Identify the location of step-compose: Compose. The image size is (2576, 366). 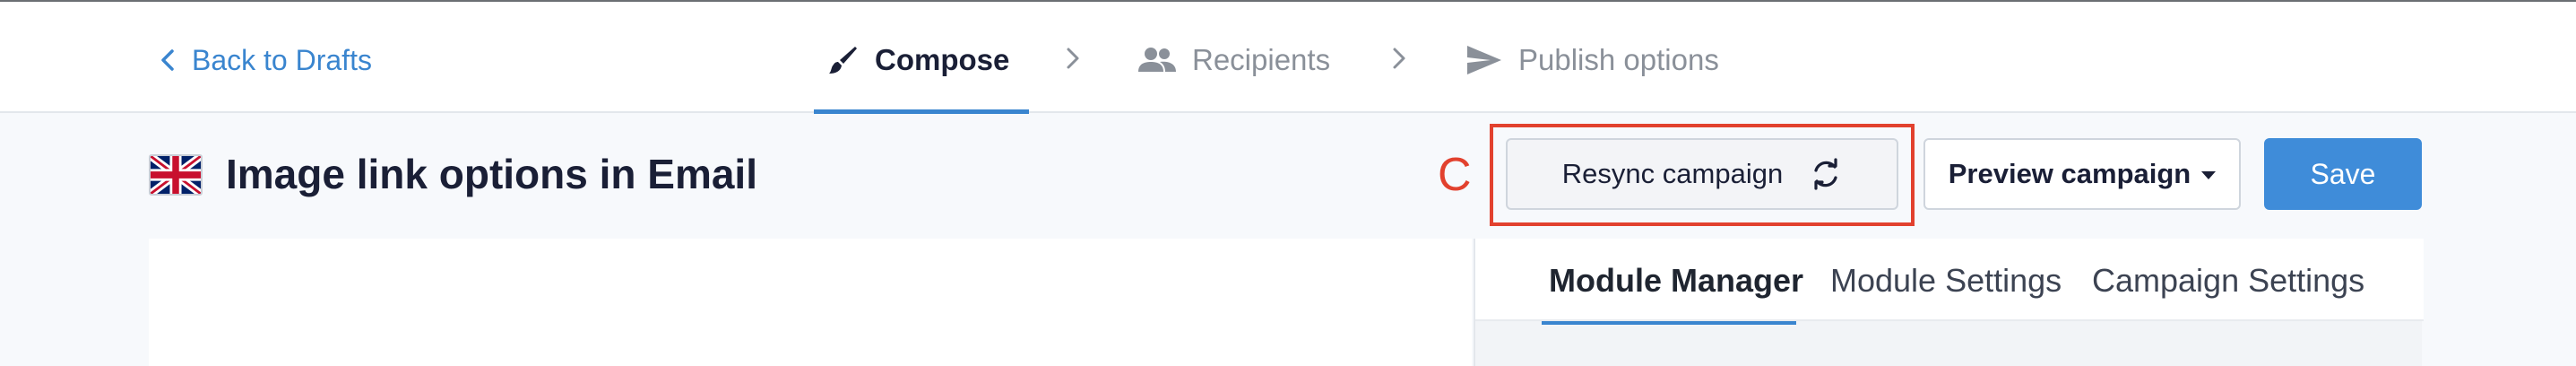
(917, 60).